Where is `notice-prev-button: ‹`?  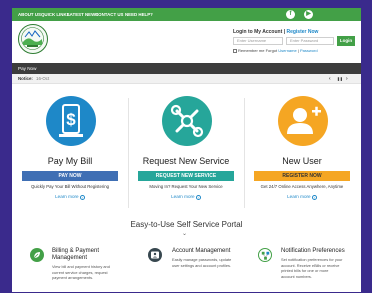 notice-prev-button: ‹ is located at coordinates (330, 79).